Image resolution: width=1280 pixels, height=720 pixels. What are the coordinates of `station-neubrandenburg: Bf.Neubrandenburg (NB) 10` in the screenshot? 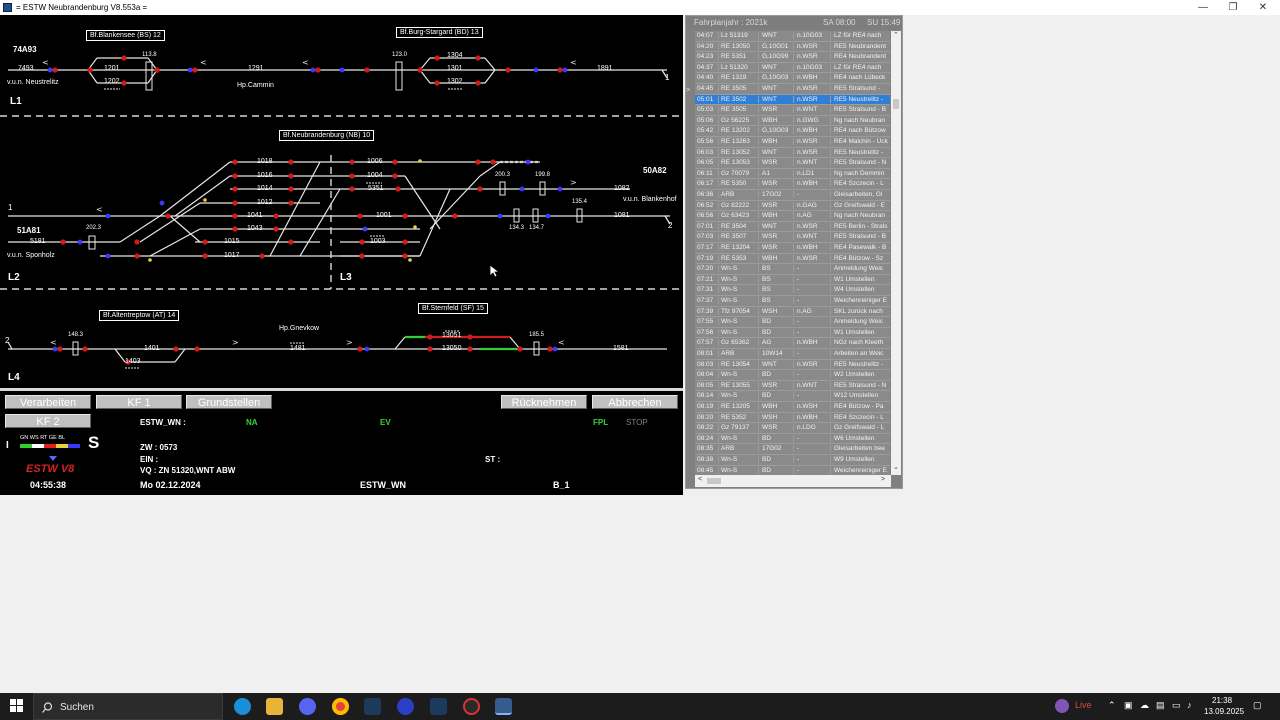 It's located at (327, 135).